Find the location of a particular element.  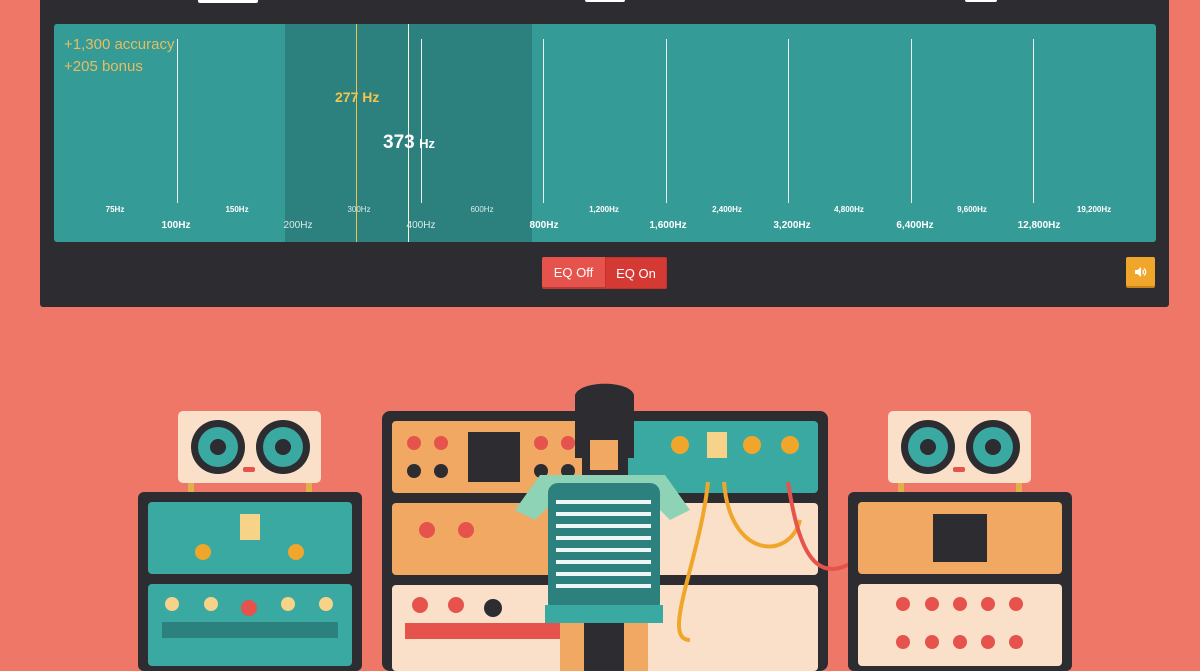

eq-off-button: EQ Off is located at coordinates (573, 272).